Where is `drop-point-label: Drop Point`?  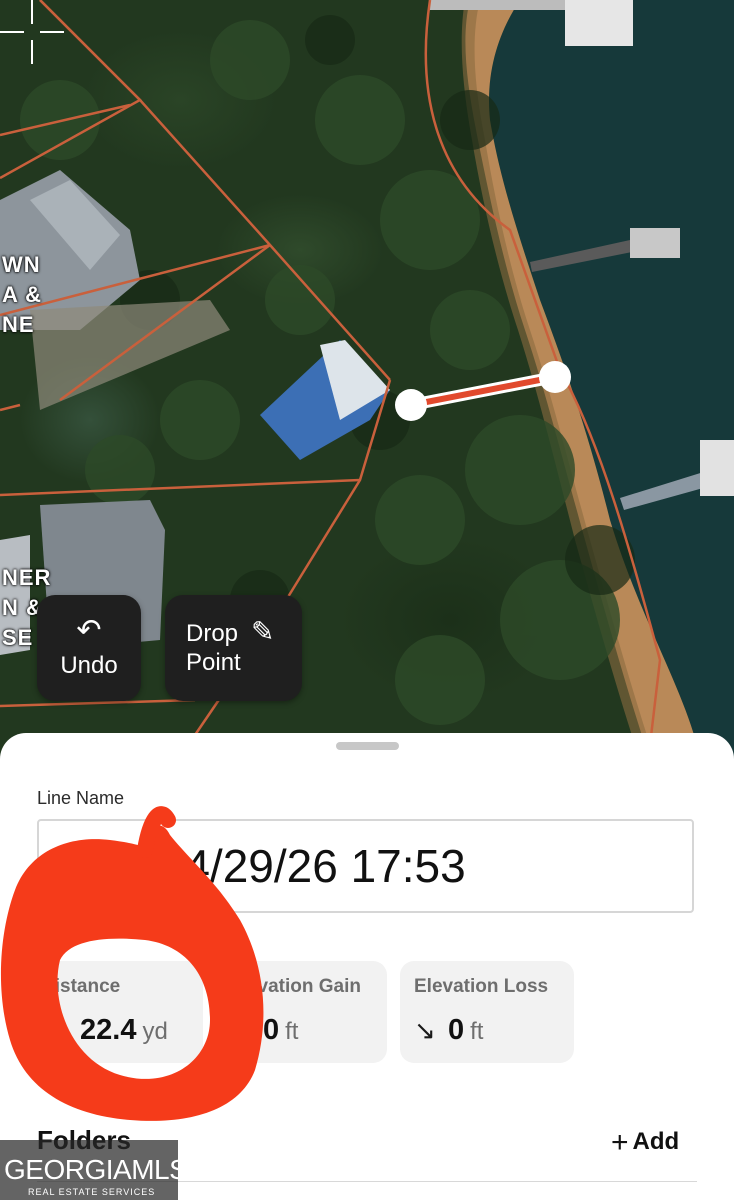
drop-point-label: Drop Point is located at coordinates (213, 648).